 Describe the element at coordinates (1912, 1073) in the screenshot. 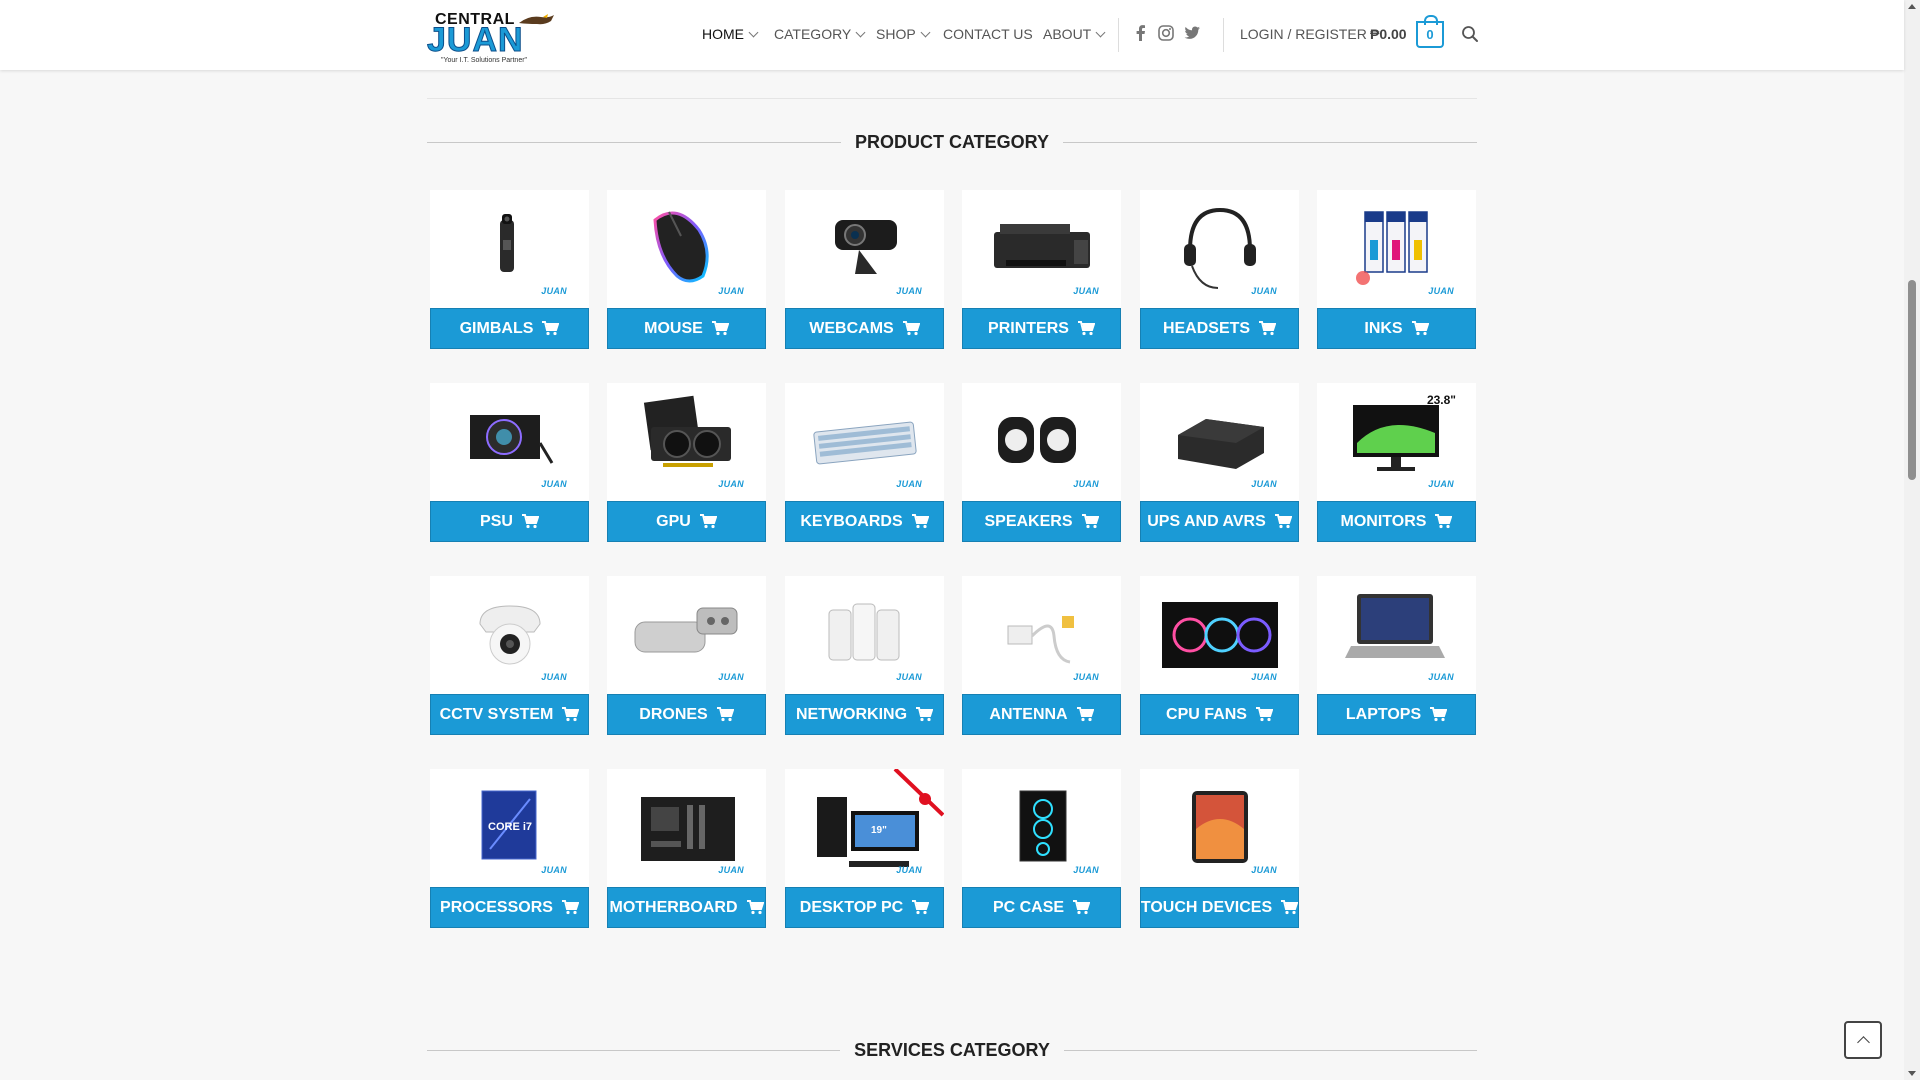

I see `scroll-down-arrow-icon` at that location.